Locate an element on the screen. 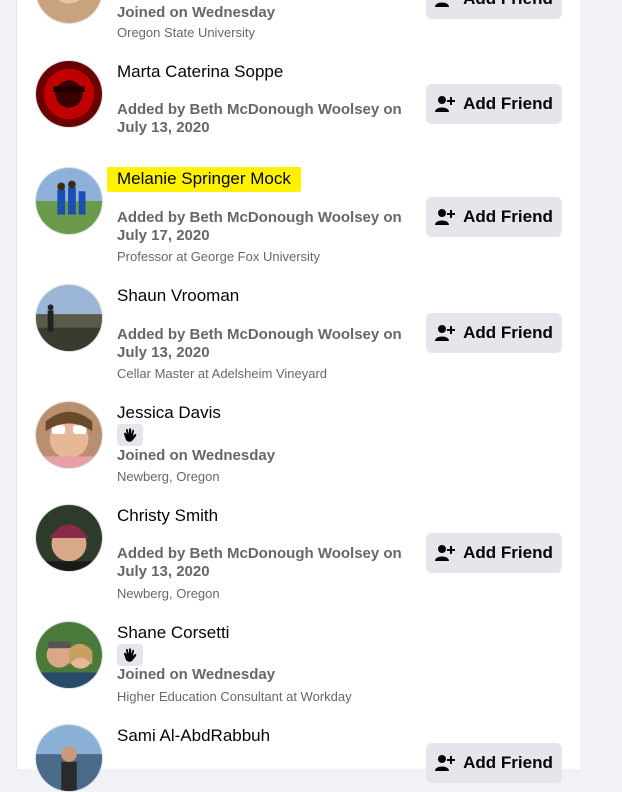 Image resolution: width=622 pixels, height=792 pixels. member-name: Shaun Vrooman is located at coordinates (178, 296).